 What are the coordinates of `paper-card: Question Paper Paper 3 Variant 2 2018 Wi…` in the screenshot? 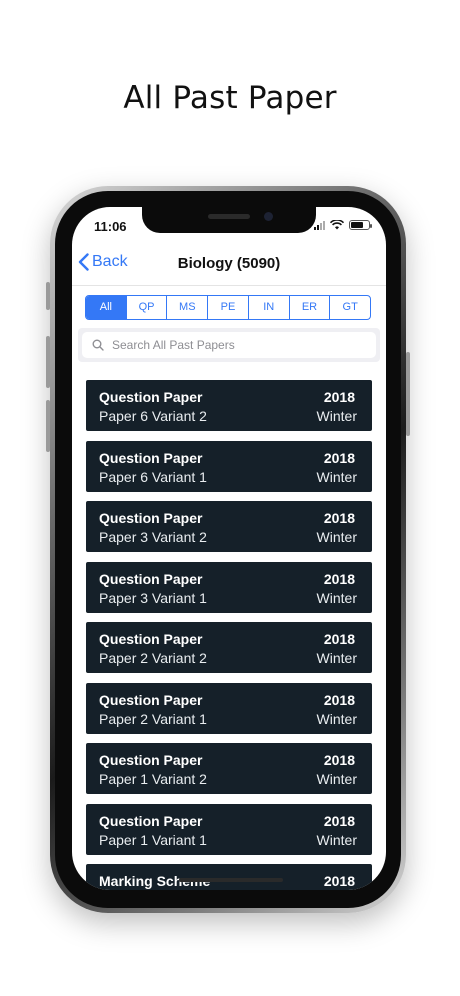 It's located at (229, 526).